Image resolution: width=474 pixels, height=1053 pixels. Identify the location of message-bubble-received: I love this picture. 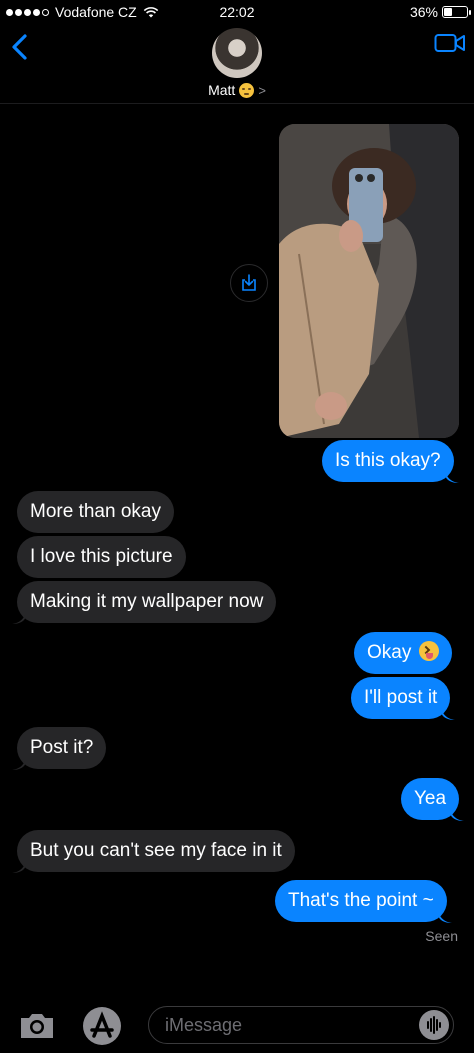
(101, 557).